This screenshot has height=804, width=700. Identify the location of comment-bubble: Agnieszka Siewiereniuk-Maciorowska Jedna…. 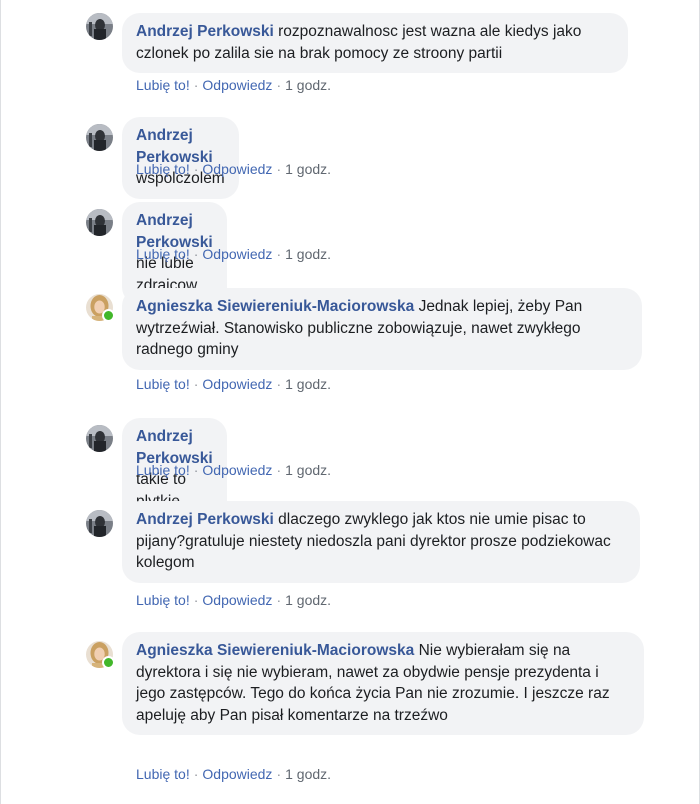
(382, 329).